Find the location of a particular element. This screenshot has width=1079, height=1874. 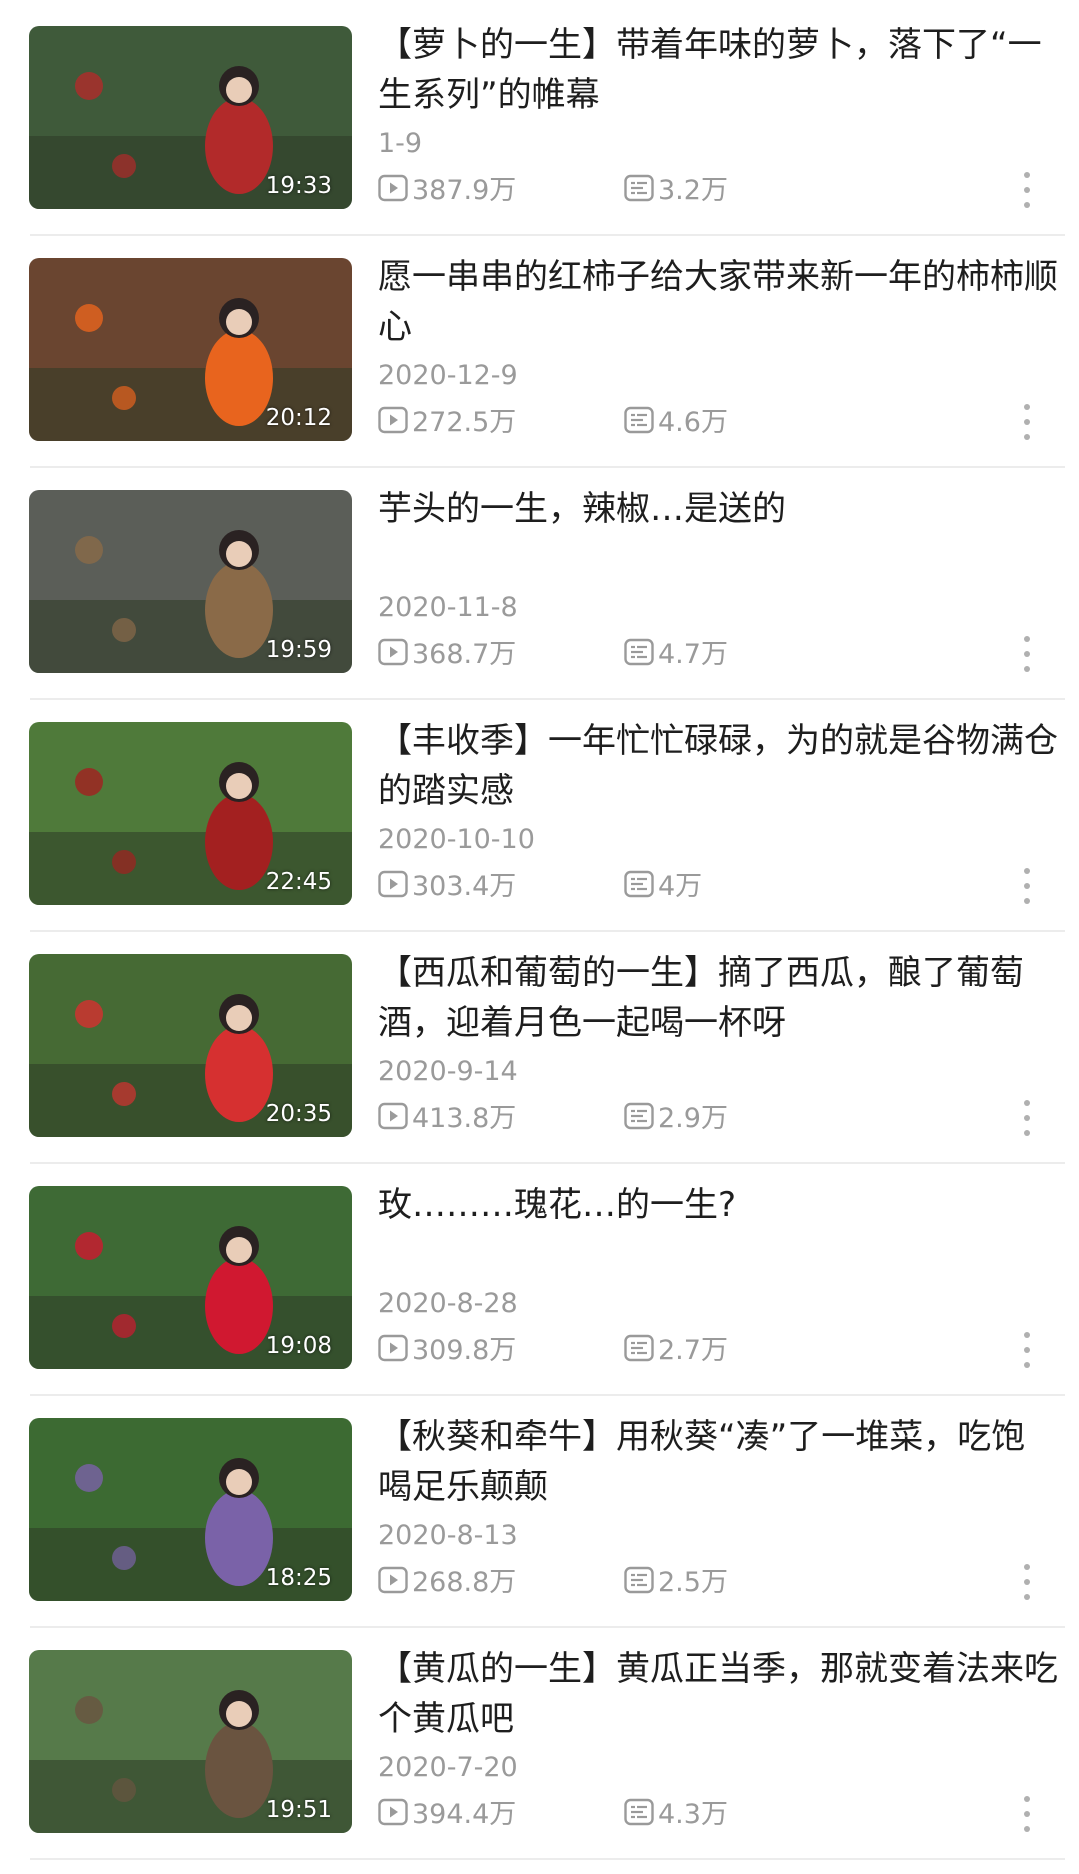

upload-date: 2020-7-20 is located at coordinates (448, 1767).